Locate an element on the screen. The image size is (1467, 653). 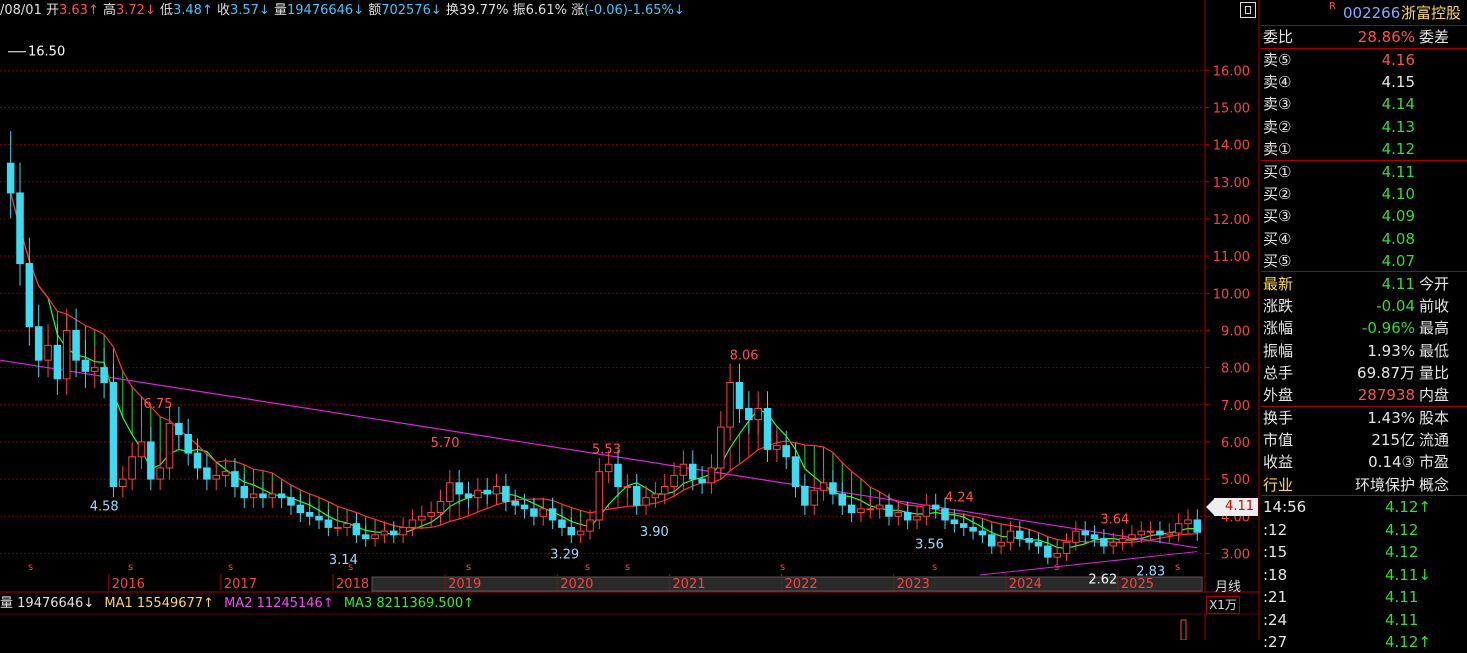
bid-level-label: 买① is located at coordinates (1277, 172).